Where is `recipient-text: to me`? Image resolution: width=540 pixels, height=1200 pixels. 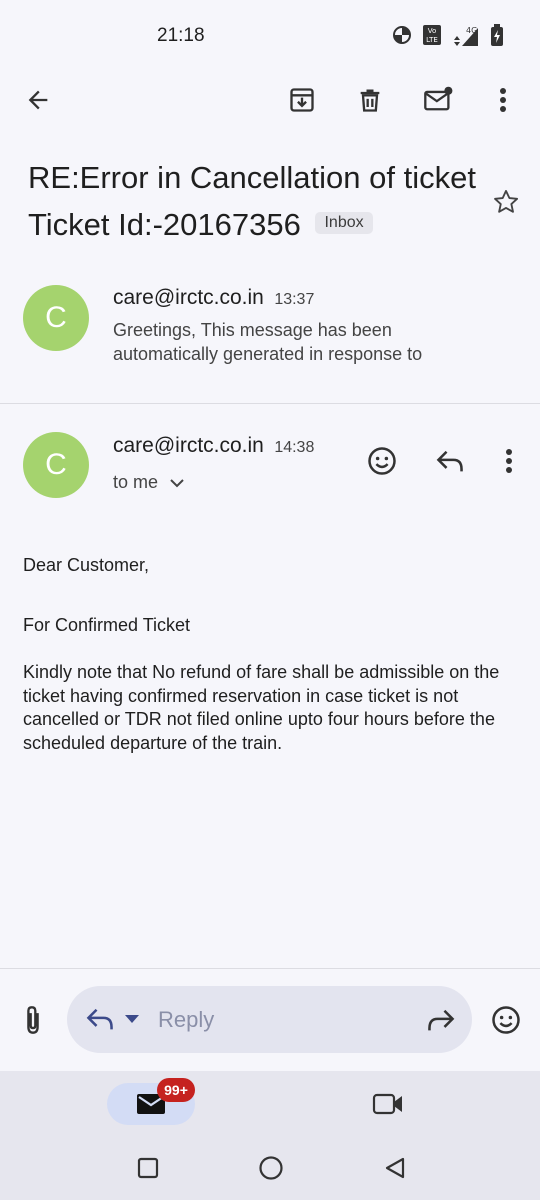 recipient-text: to me is located at coordinates (136, 482).